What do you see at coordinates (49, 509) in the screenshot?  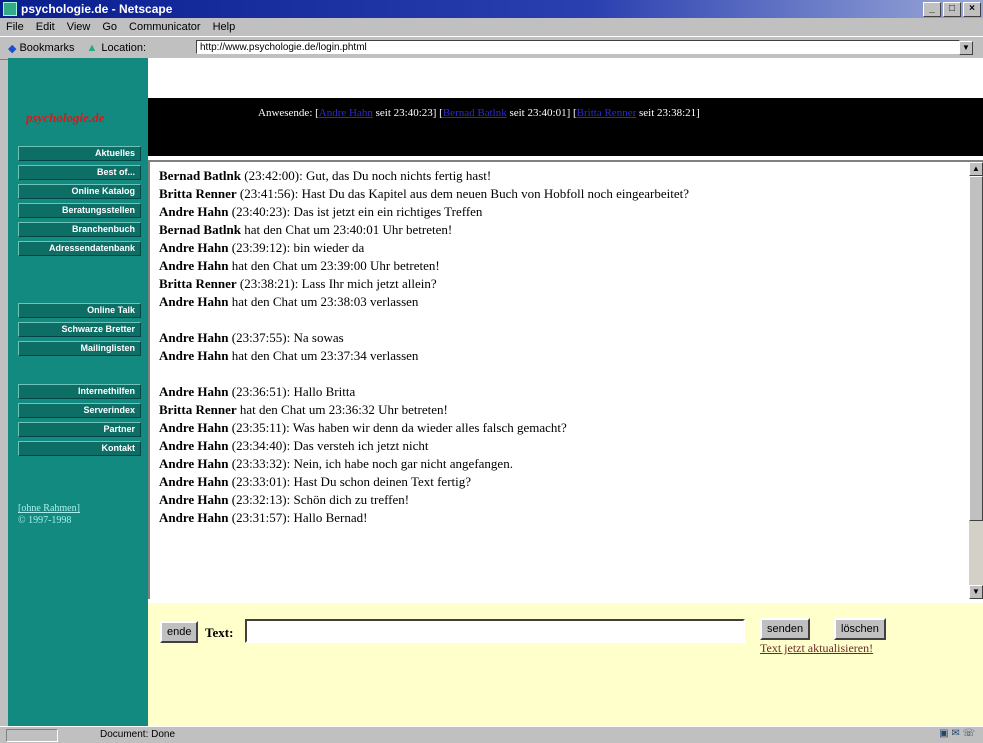 I see `no-frames-link: [ohne Rahmen]` at bounding box center [49, 509].